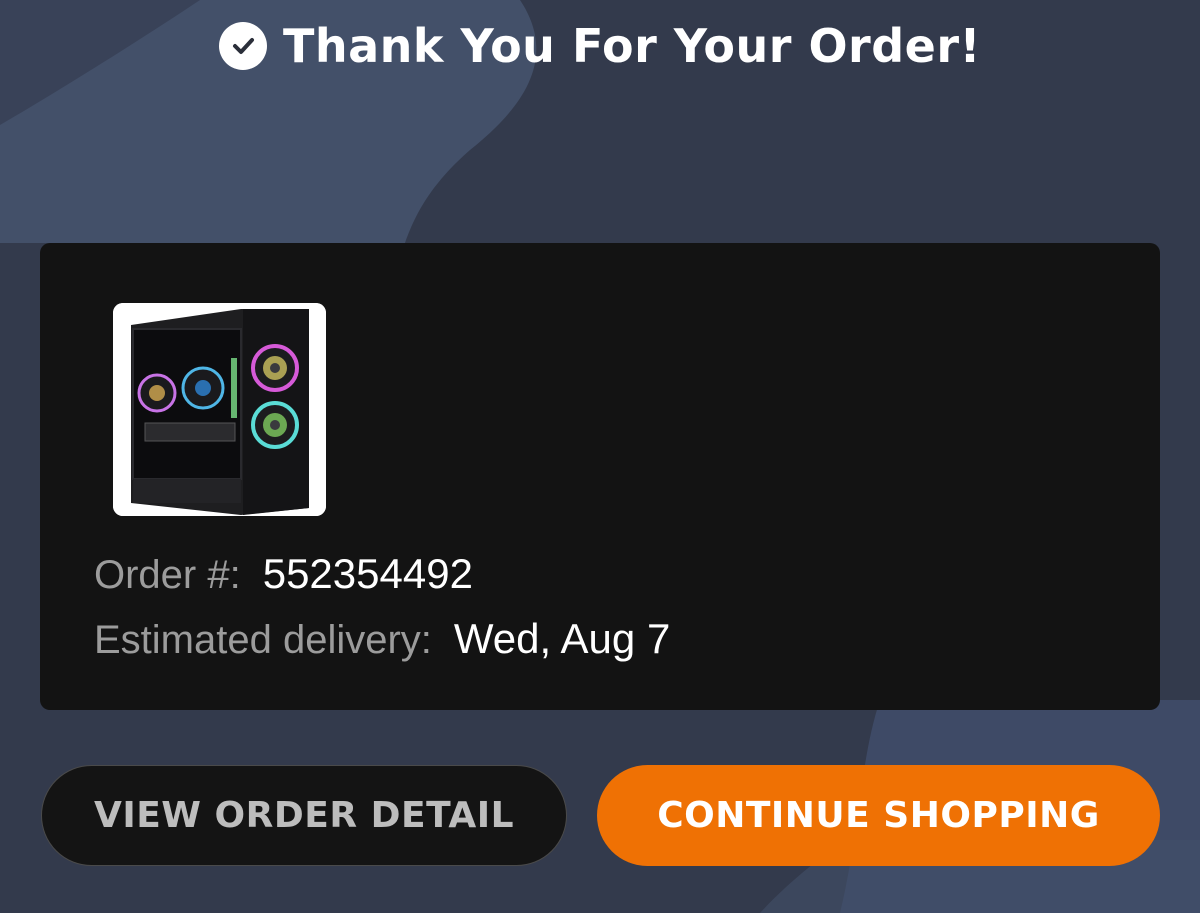 This screenshot has width=1200, height=913. Describe the element at coordinates (632, 46) in the screenshot. I see `page-title: Thank You For Your Order!` at that location.